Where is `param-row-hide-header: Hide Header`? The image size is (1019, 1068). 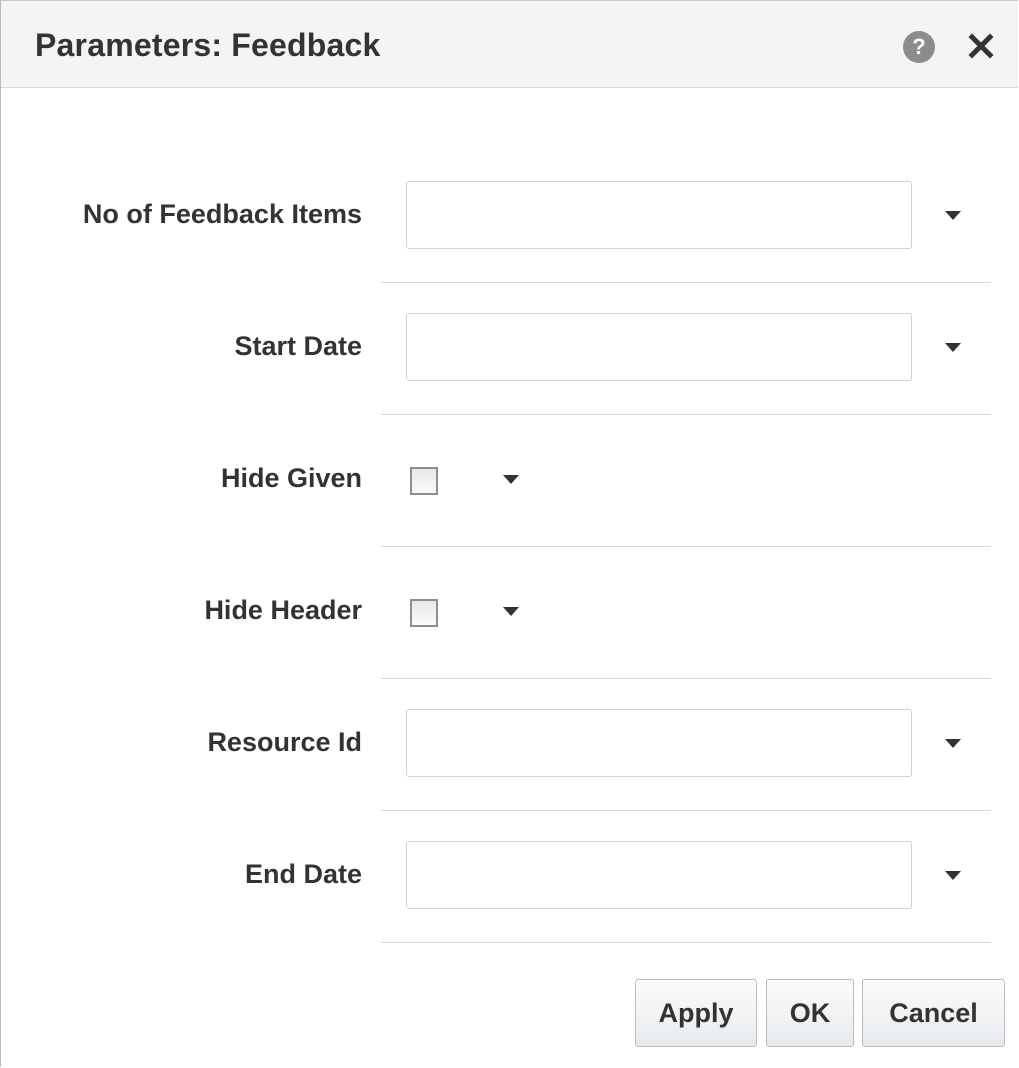 param-row-hide-header: Hide Header is located at coordinates (509, 643).